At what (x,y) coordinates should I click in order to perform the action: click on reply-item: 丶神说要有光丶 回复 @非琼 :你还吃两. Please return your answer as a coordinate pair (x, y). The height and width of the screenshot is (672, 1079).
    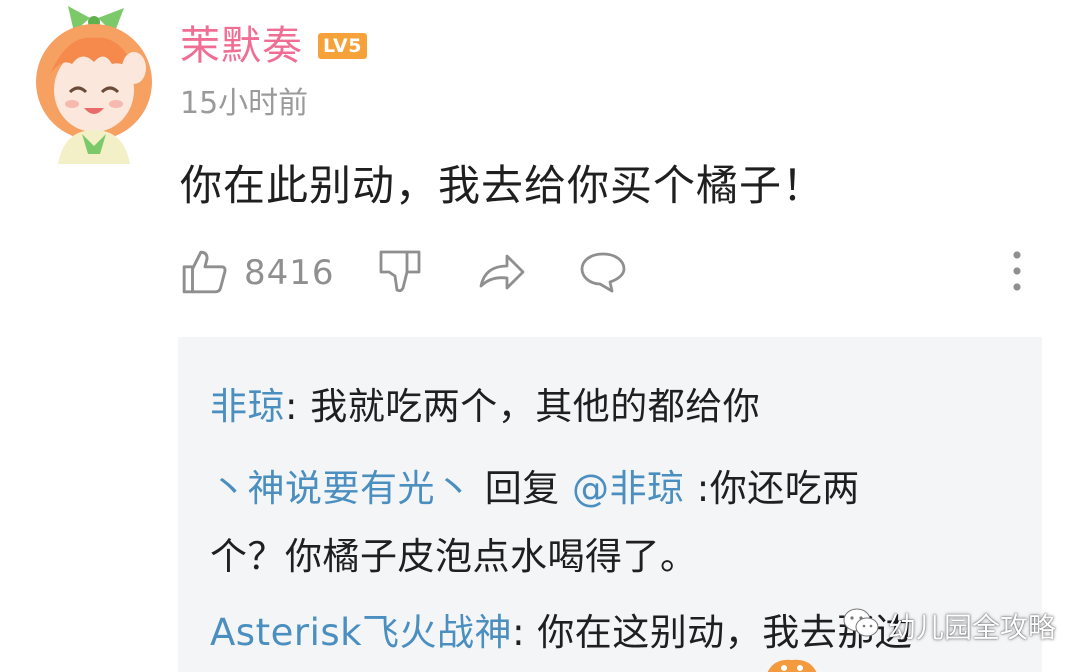
    Looking at the image, I should click on (535, 489).